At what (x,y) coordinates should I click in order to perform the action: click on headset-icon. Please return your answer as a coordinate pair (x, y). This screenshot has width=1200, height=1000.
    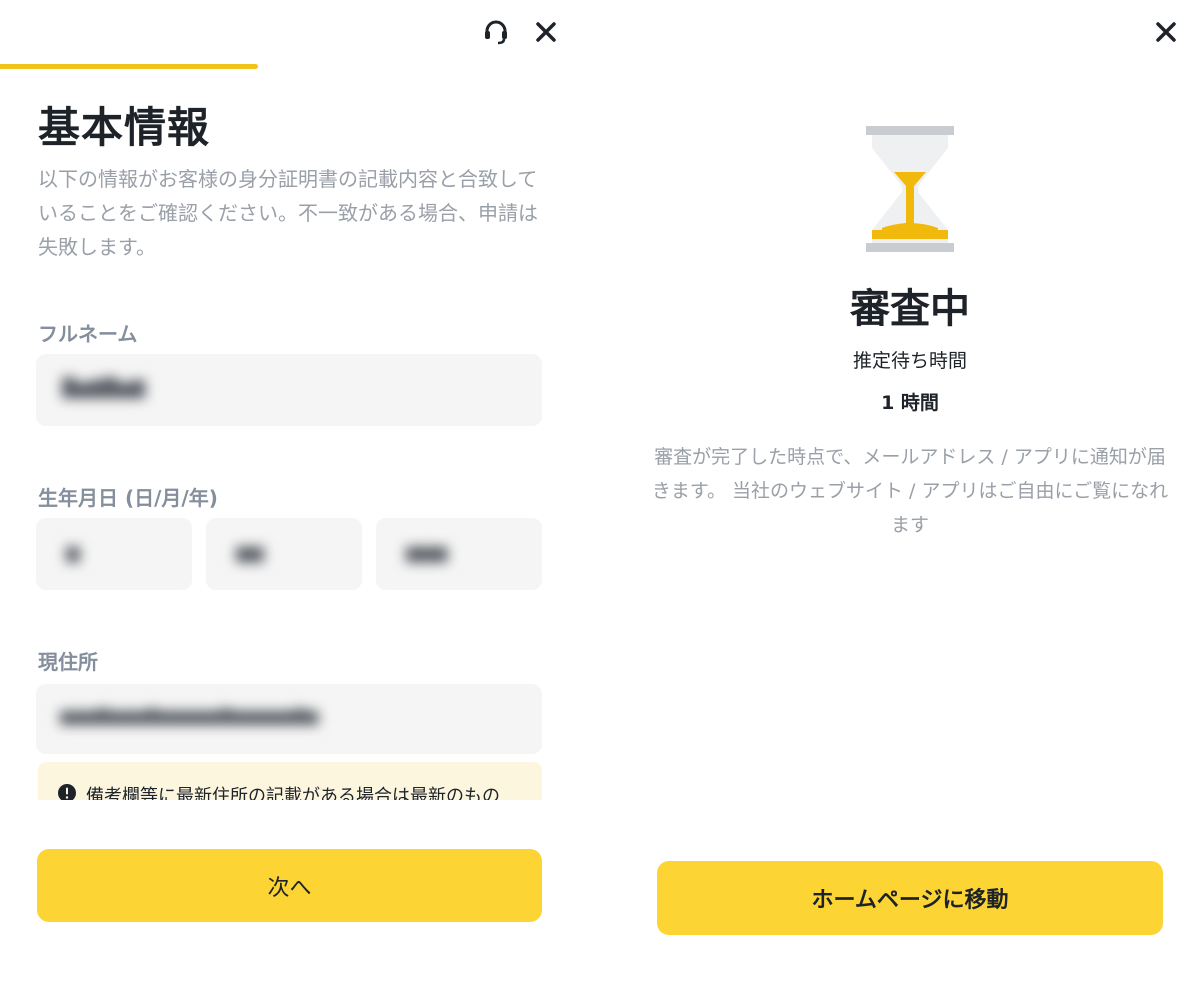
    Looking at the image, I should click on (496, 32).